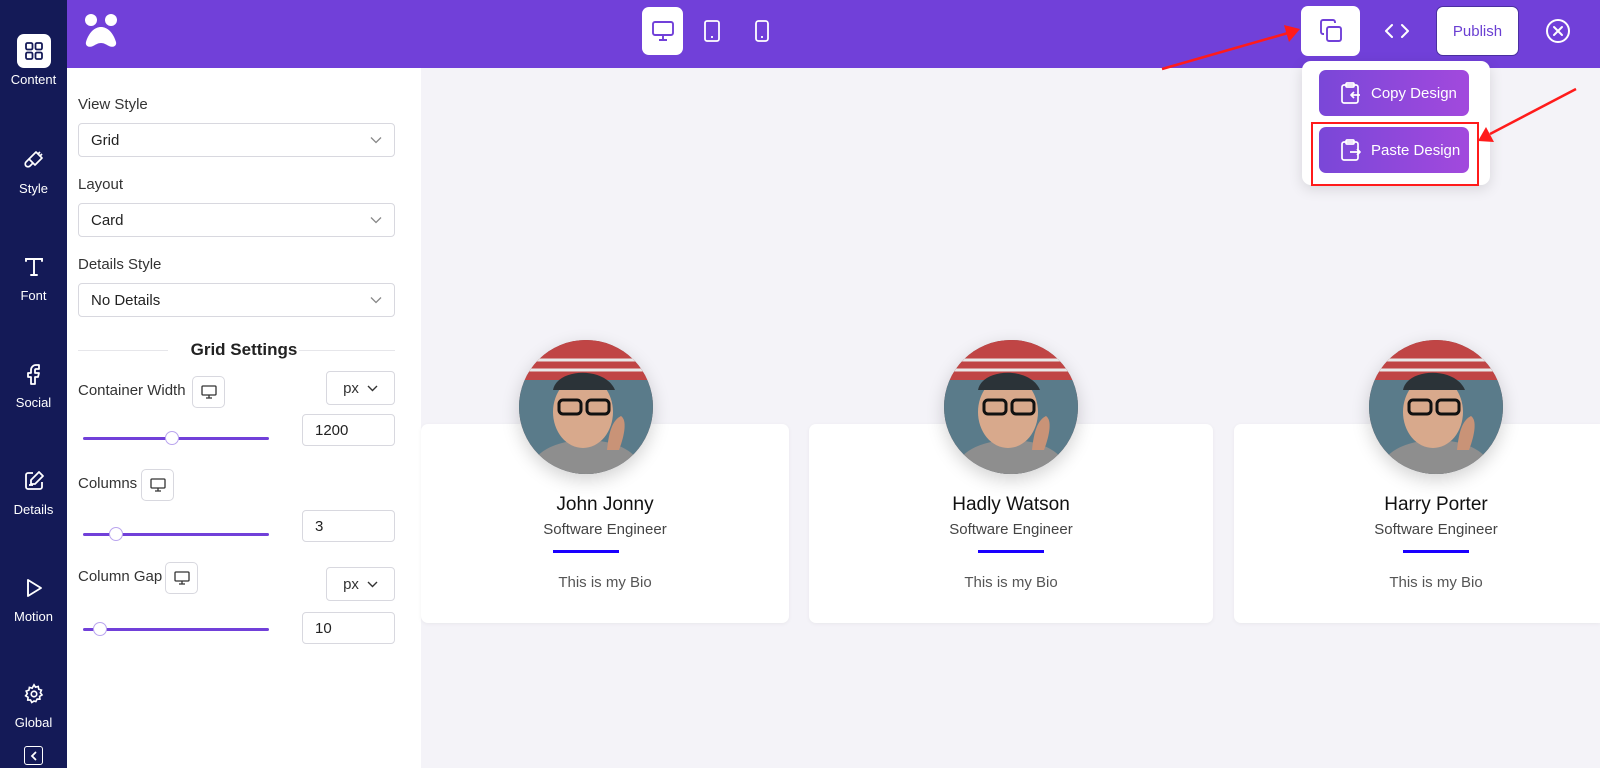 The height and width of the screenshot is (768, 1600). I want to click on rail-label: Details, so click(33, 509).